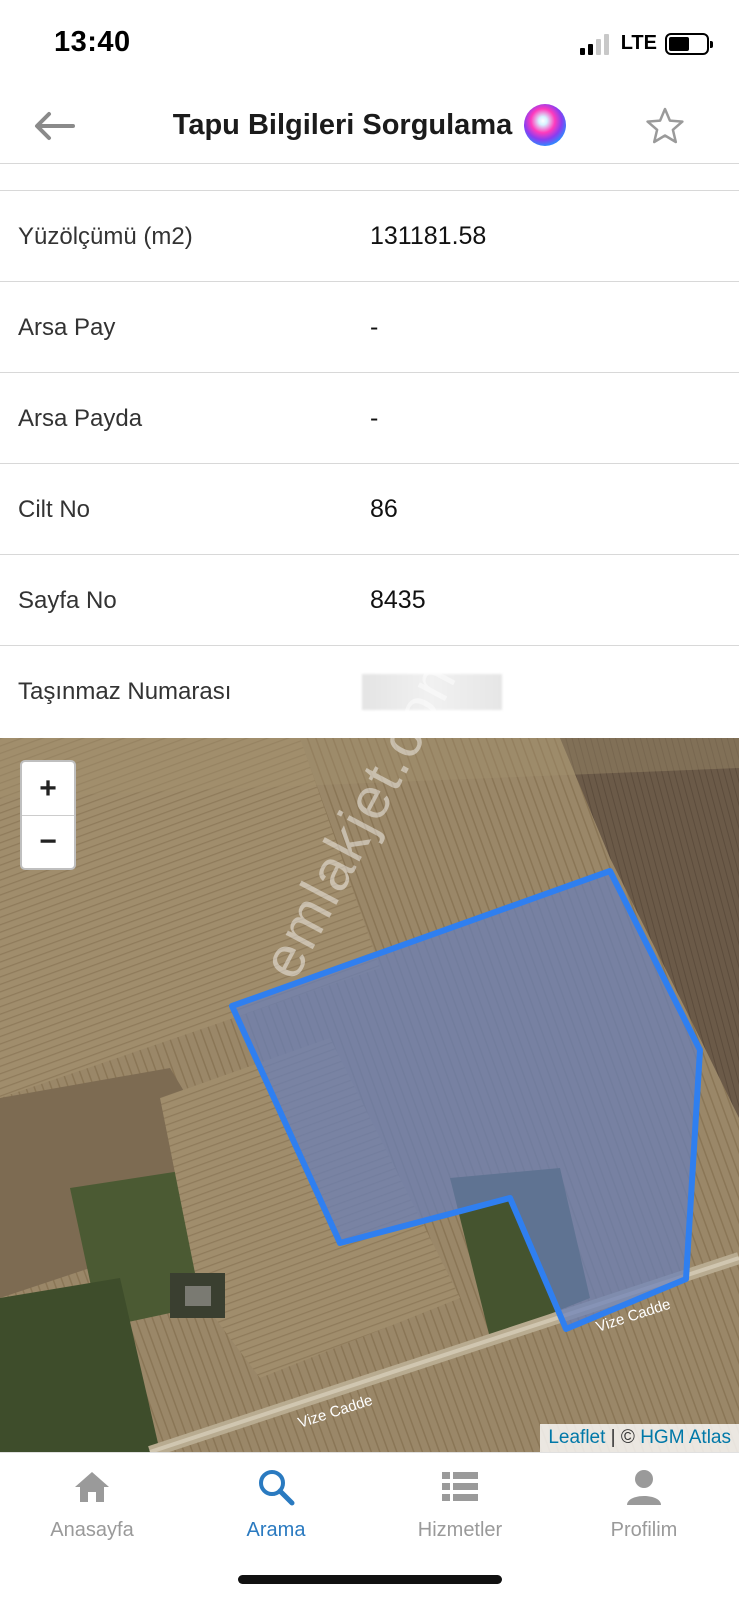 Image resolution: width=739 pixels, height=1600 pixels. I want to click on info-row-volume: Cilt No 86, so click(369, 509).